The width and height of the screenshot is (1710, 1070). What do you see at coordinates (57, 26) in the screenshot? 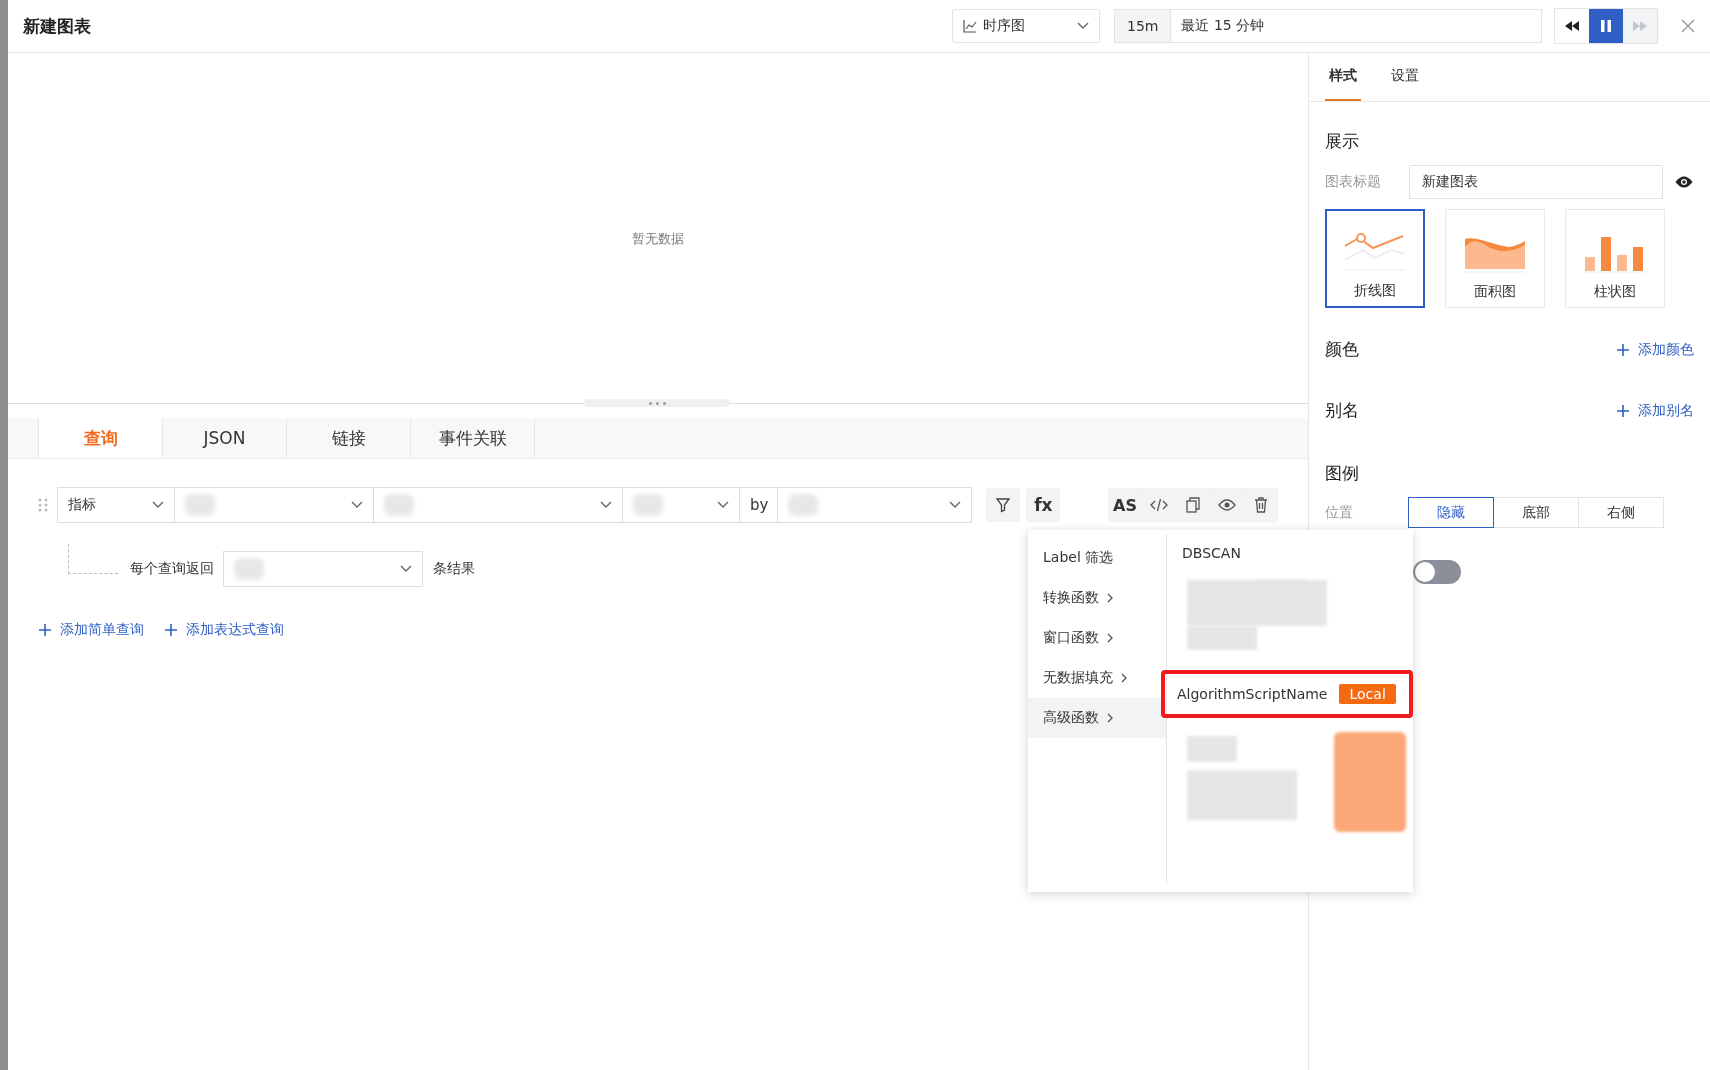
I see `window-title: 新建图表` at bounding box center [57, 26].